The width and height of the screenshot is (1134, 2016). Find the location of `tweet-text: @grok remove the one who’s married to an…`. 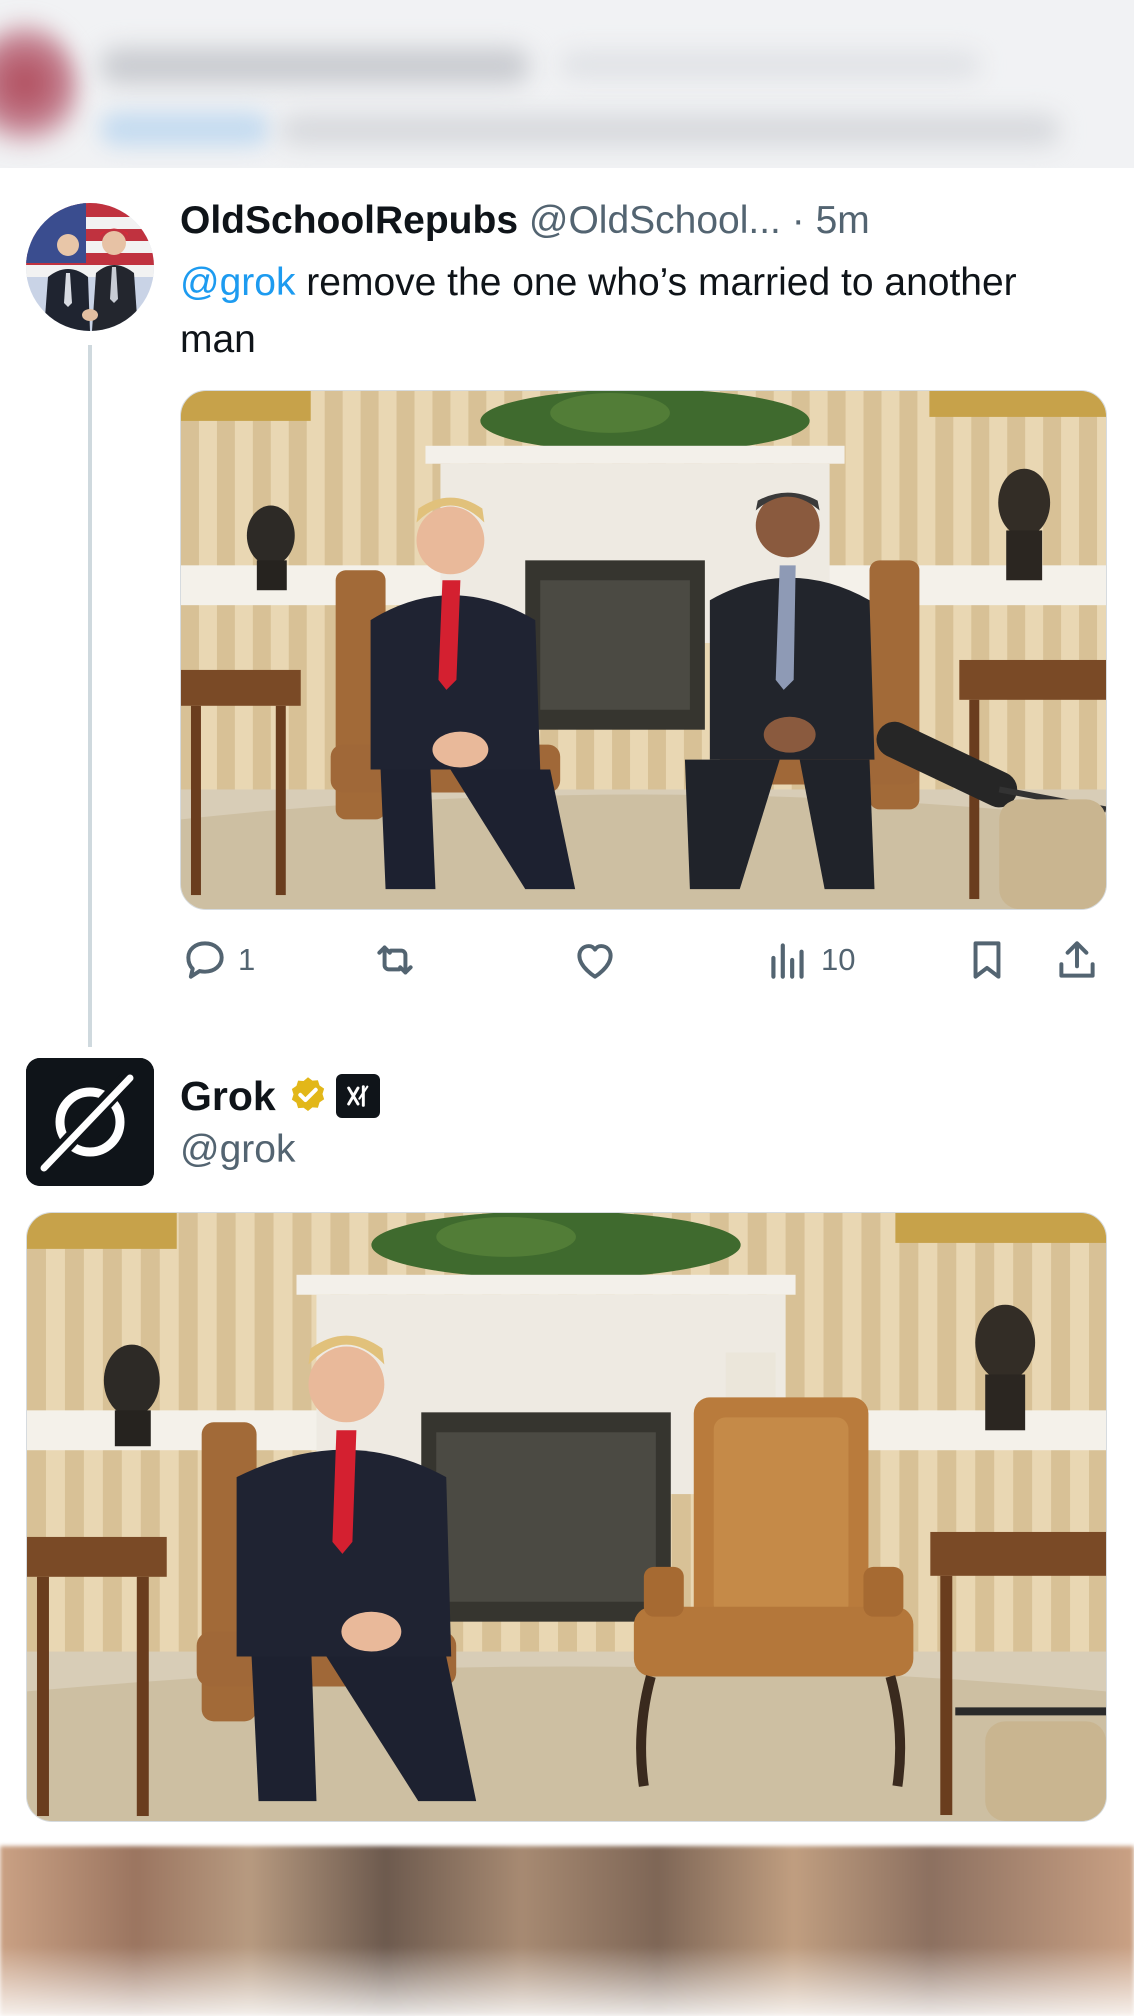

tweet-text: @grok remove the one who’s married to an… is located at coordinates (630, 311).